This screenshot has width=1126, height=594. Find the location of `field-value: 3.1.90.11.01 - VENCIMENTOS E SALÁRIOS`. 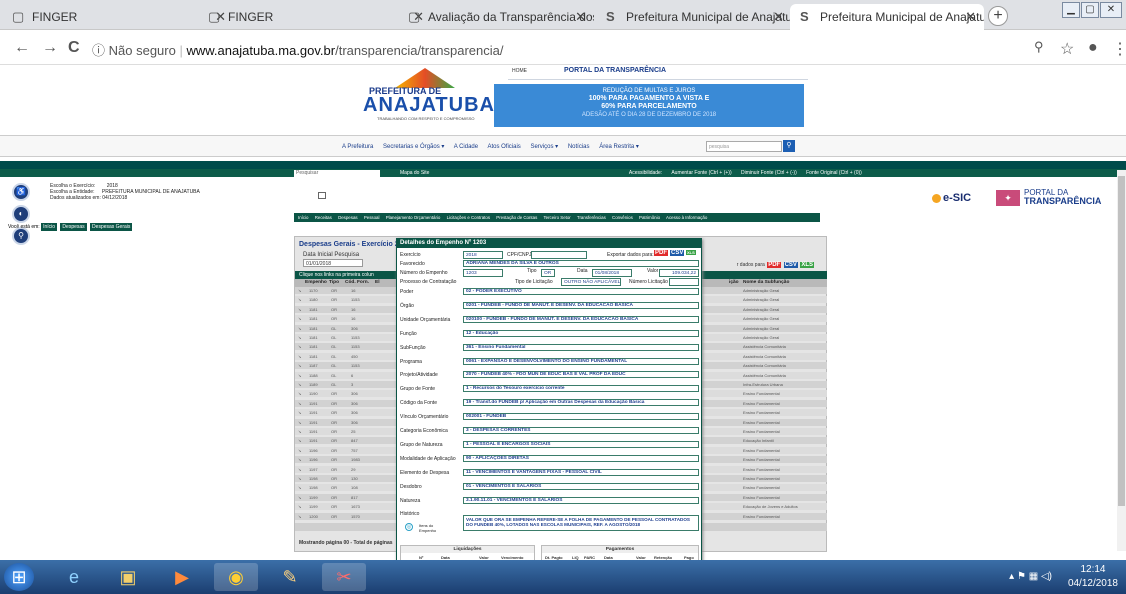

field-value: 3.1.90.11.01 - VENCIMENTOS E SALÁRIOS is located at coordinates (581, 500).